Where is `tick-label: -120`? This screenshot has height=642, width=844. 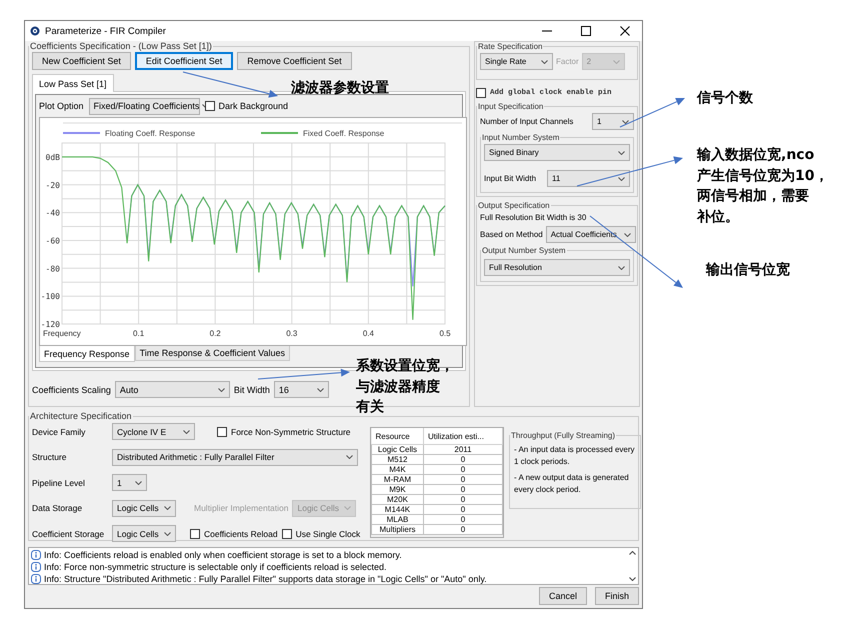
tick-label: -120 is located at coordinates (50, 324).